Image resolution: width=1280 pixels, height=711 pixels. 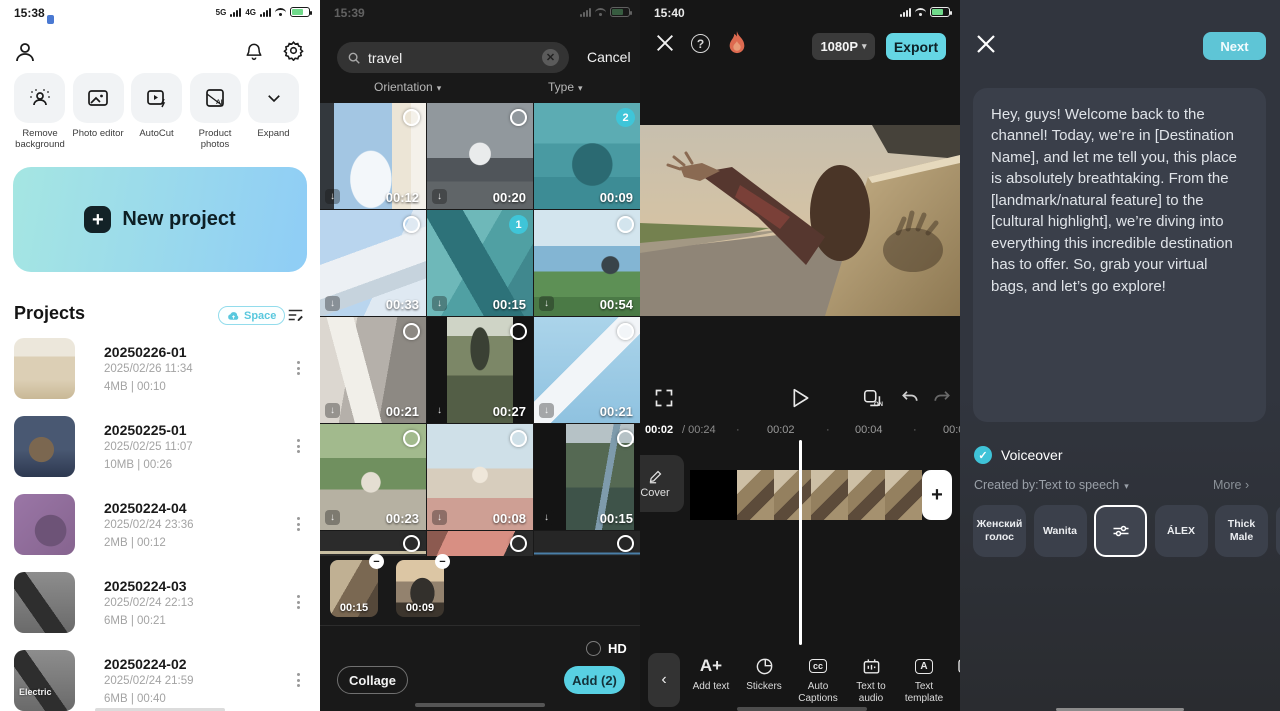 What do you see at coordinates (910, 397) in the screenshot?
I see `undo-icon` at bounding box center [910, 397].